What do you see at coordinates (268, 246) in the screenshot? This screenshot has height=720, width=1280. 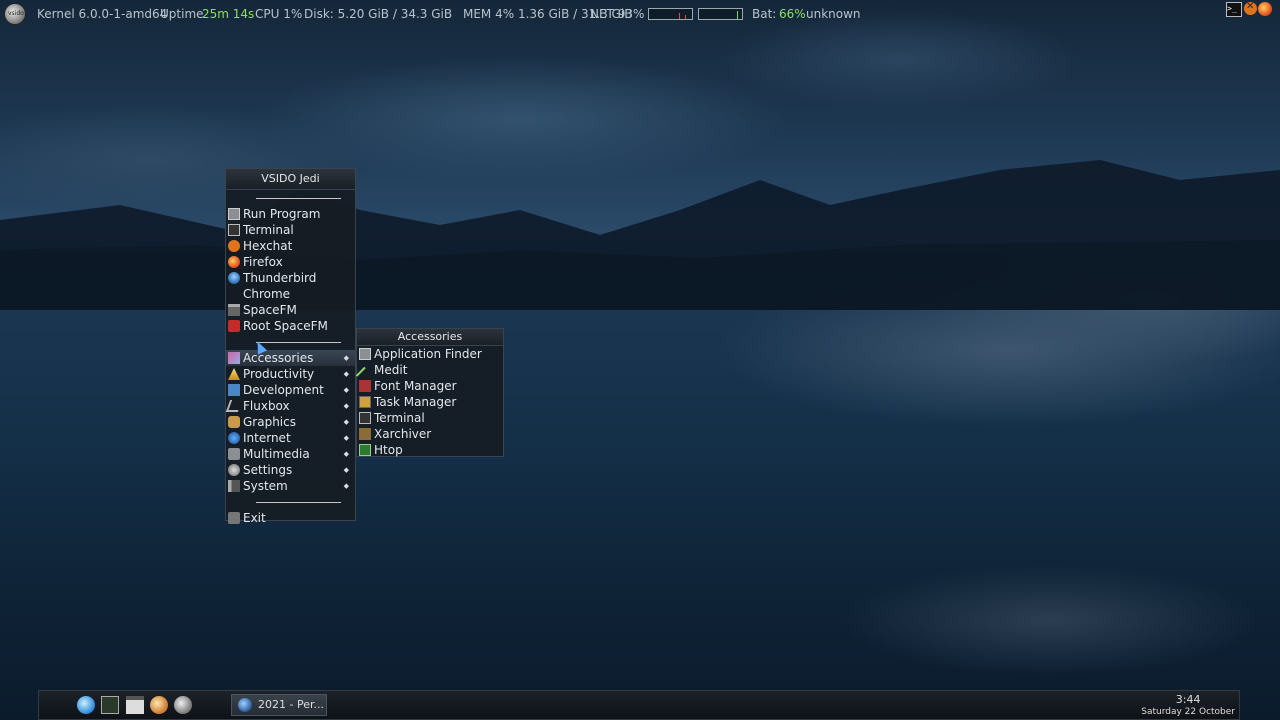 I see `menu-item-label: Hexchat` at bounding box center [268, 246].